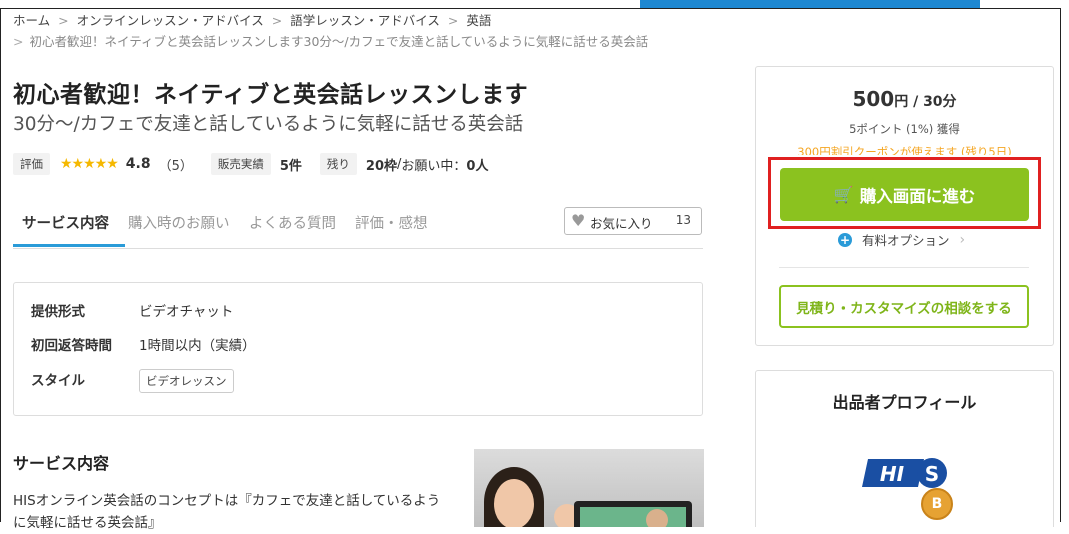 Image resolution: width=1069 pixels, height=534 pixels. I want to click on info-row-response: 初回返答時間 1時間以内（実績）, so click(143, 344).